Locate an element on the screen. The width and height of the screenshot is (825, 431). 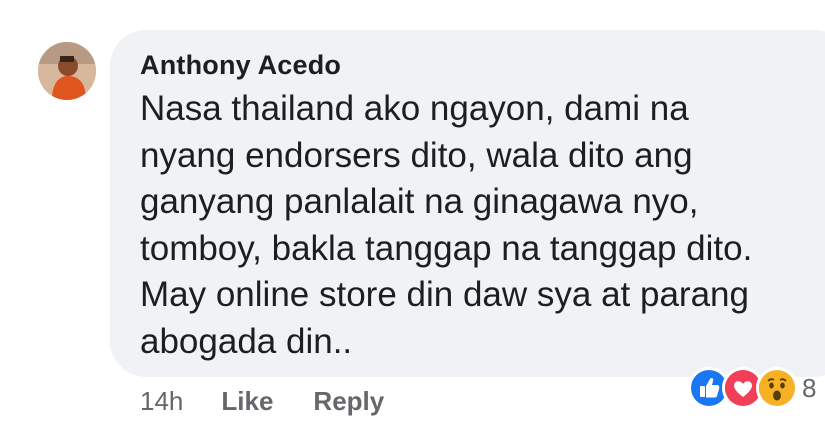
like-button: Like is located at coordinates (247, 401).